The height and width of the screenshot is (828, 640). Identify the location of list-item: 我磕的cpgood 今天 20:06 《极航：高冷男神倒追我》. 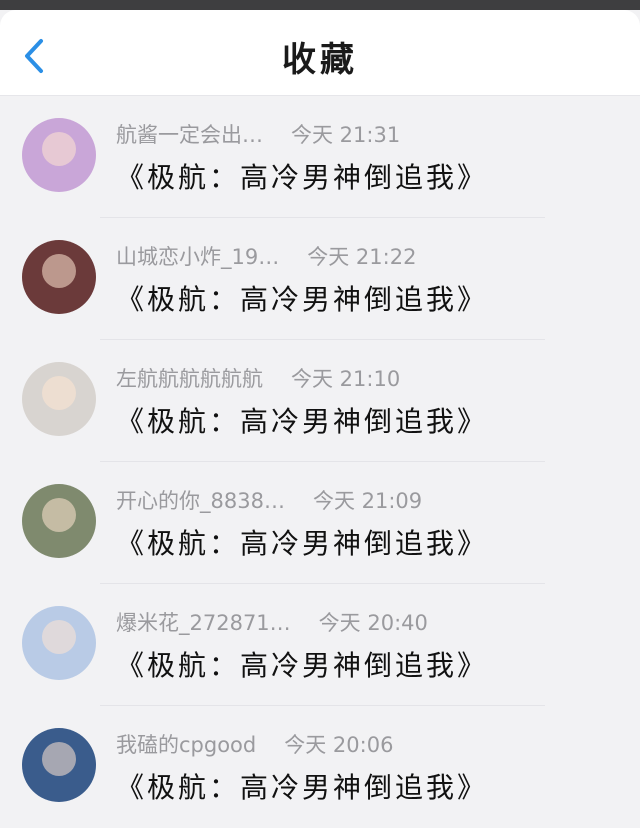
(320, 767).